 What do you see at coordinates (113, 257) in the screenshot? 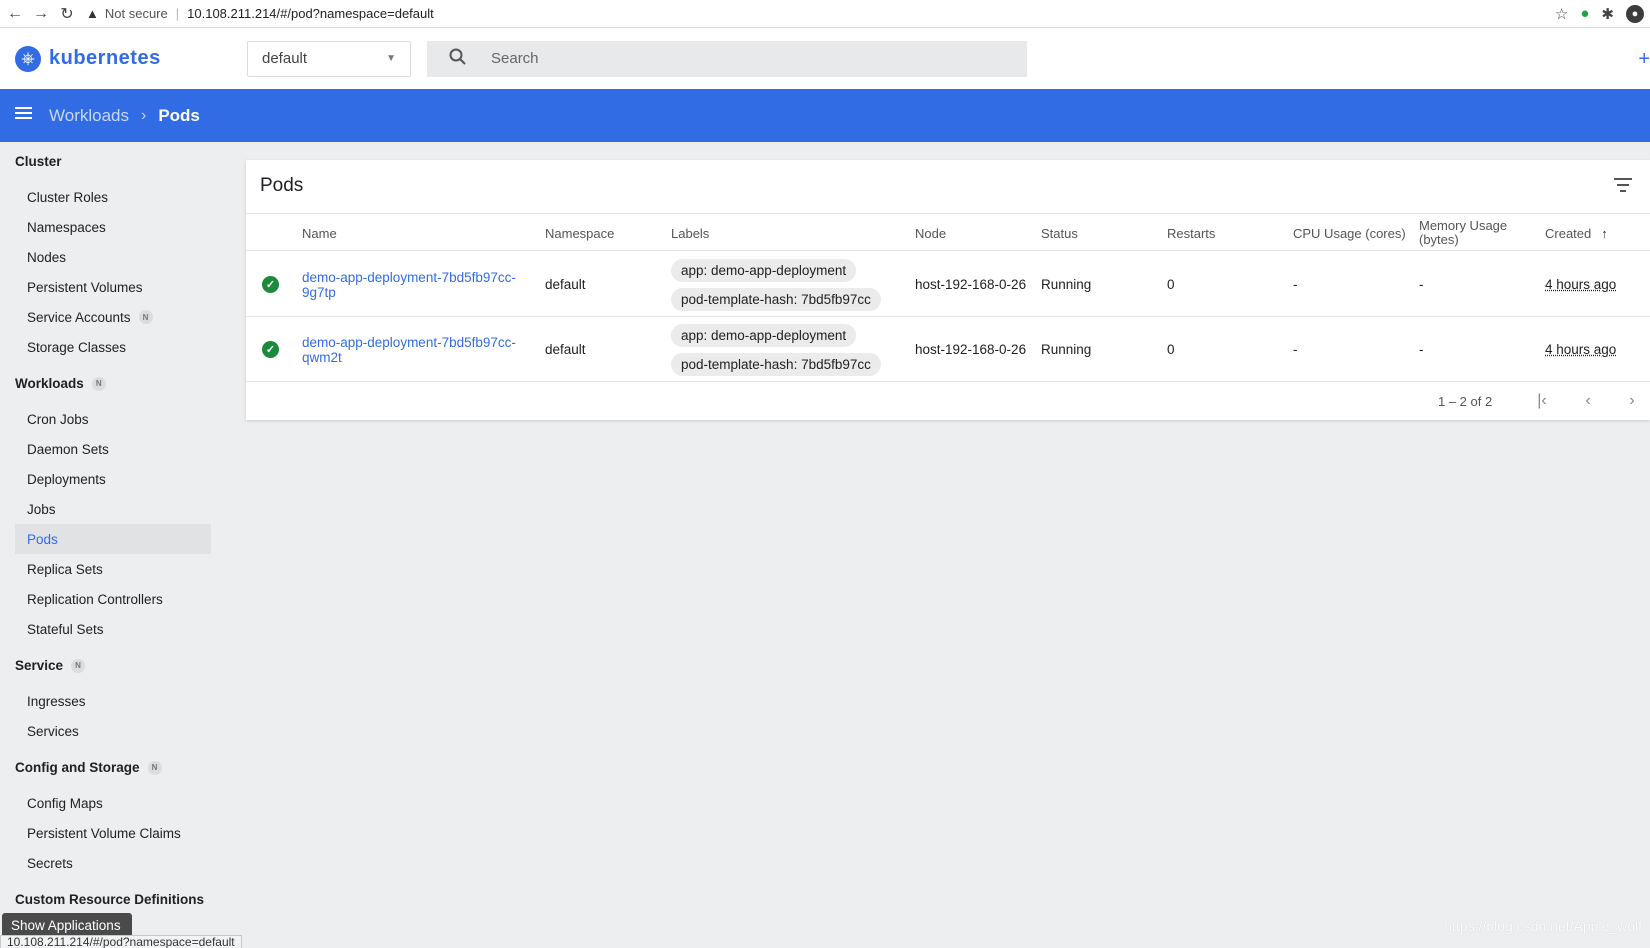
I see `sidebar-item-nodes: Nodes` at bounding box center [113, 257].